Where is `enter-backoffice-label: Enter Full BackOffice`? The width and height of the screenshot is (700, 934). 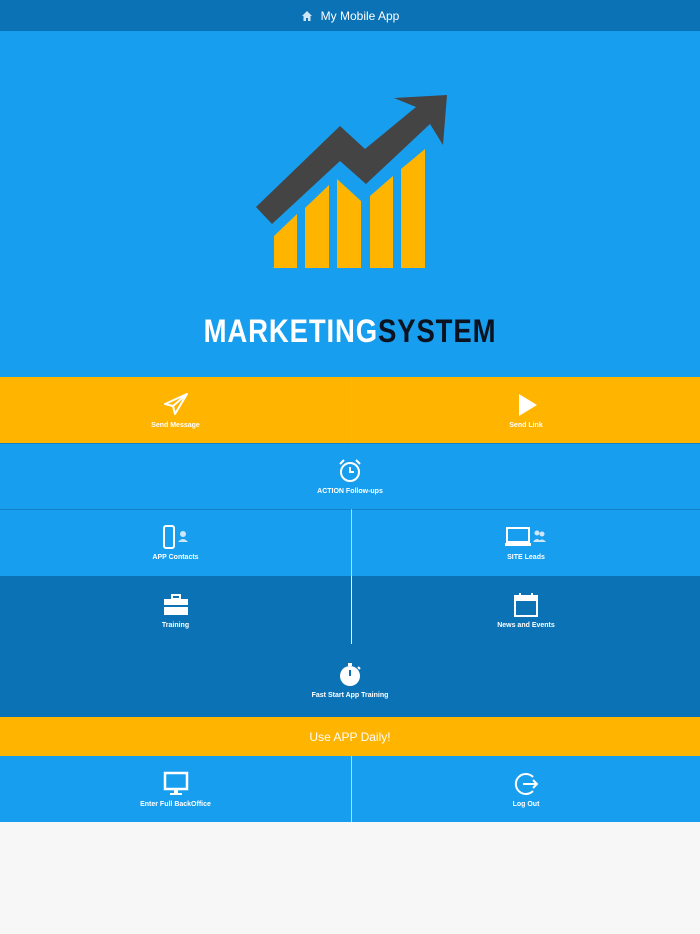 enter-backoffice-label: Enter Full BackOffice is located at coordinates (175, 804).